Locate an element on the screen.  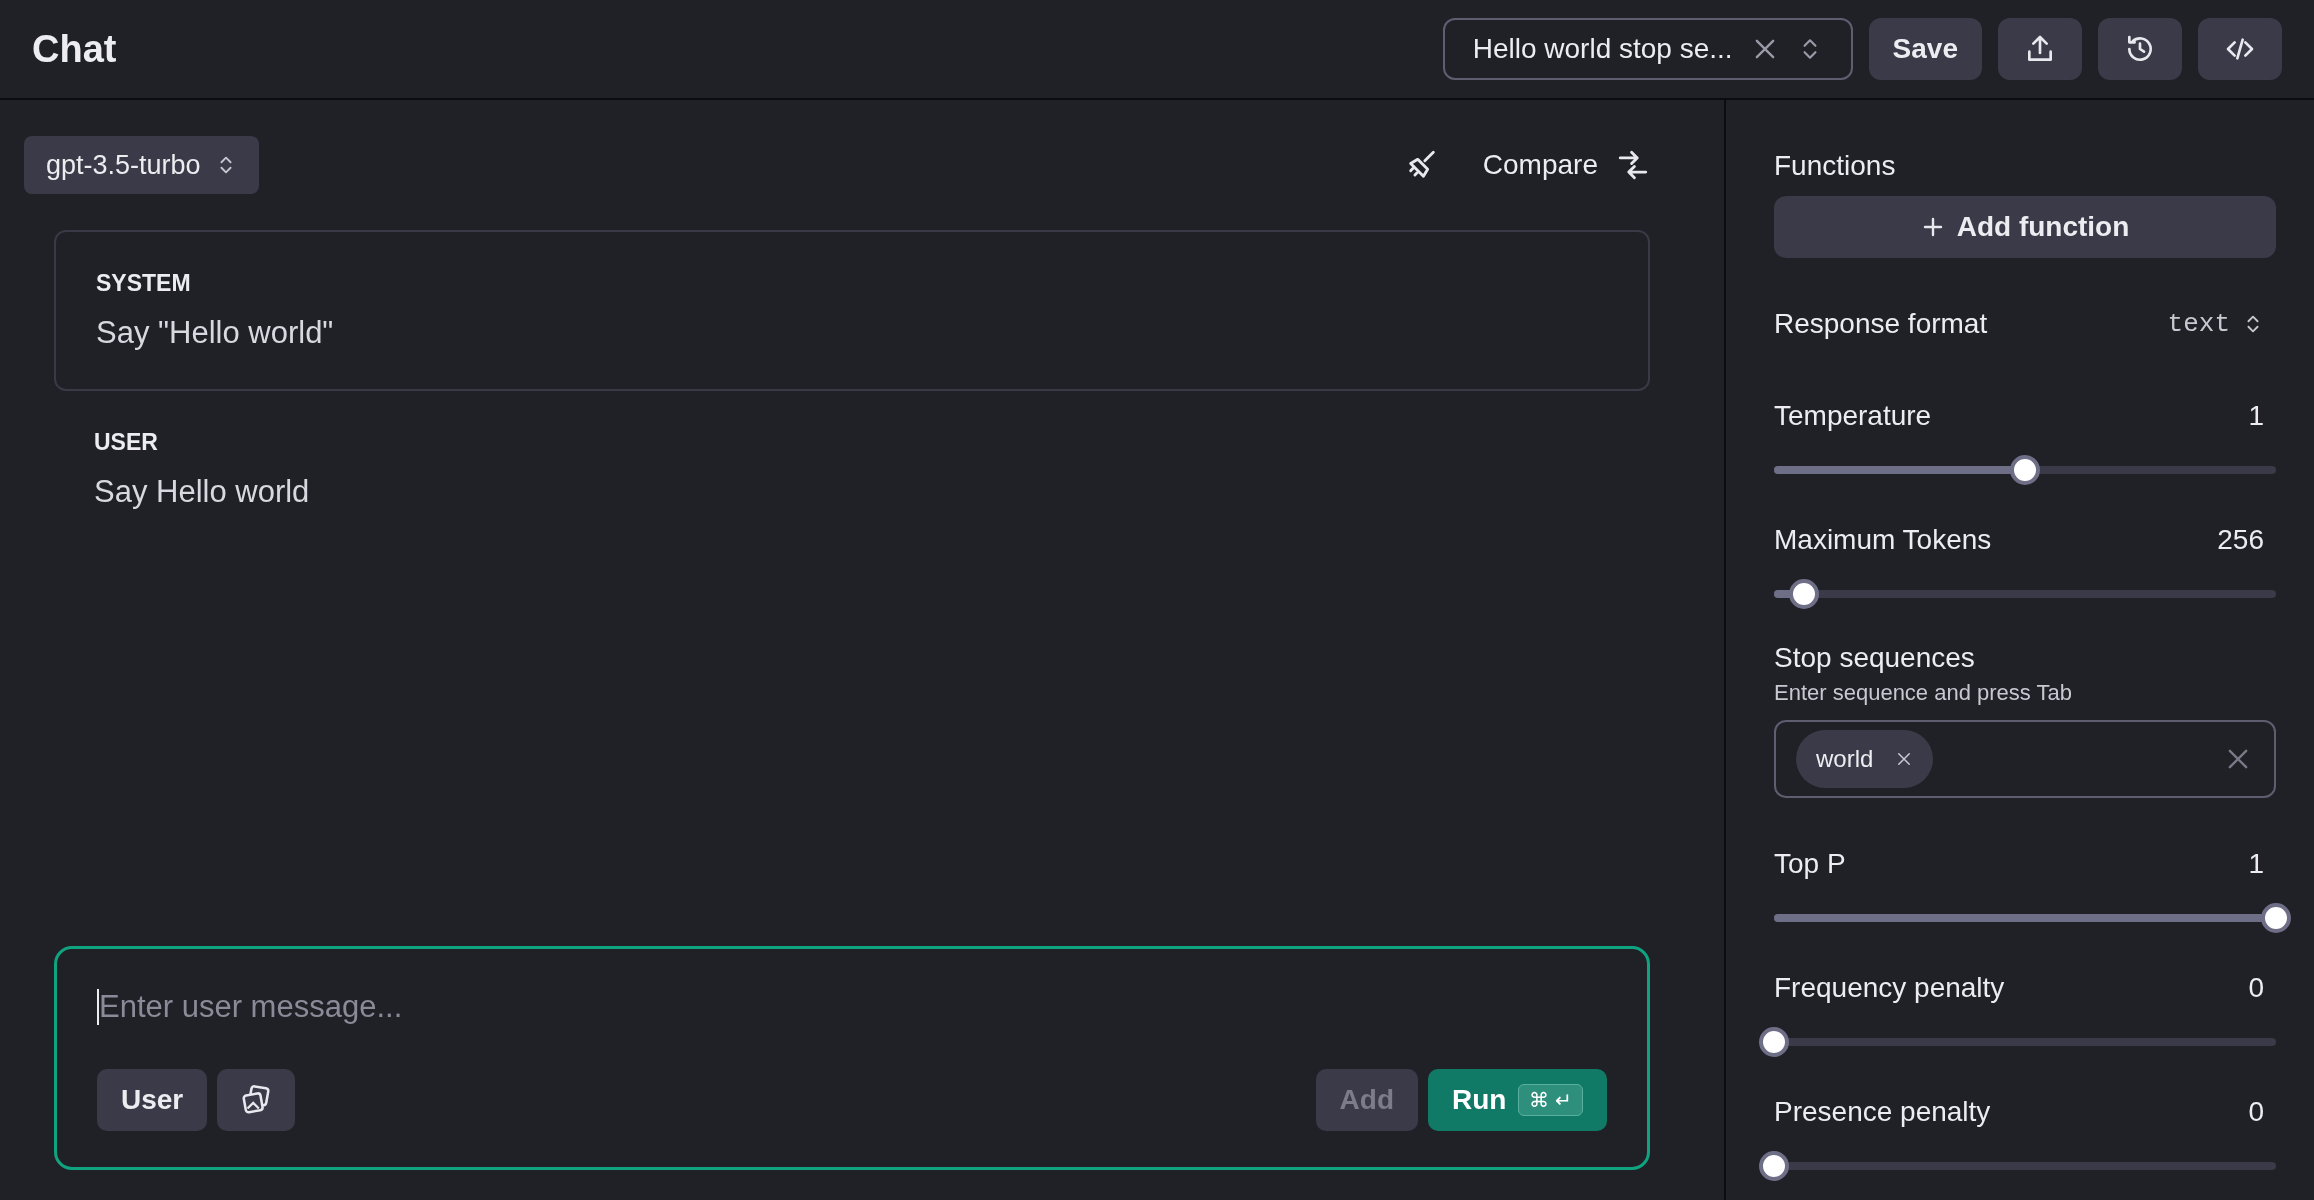
run-button: Run ⌘ ↵ is located at coordinates (1517, 1100).